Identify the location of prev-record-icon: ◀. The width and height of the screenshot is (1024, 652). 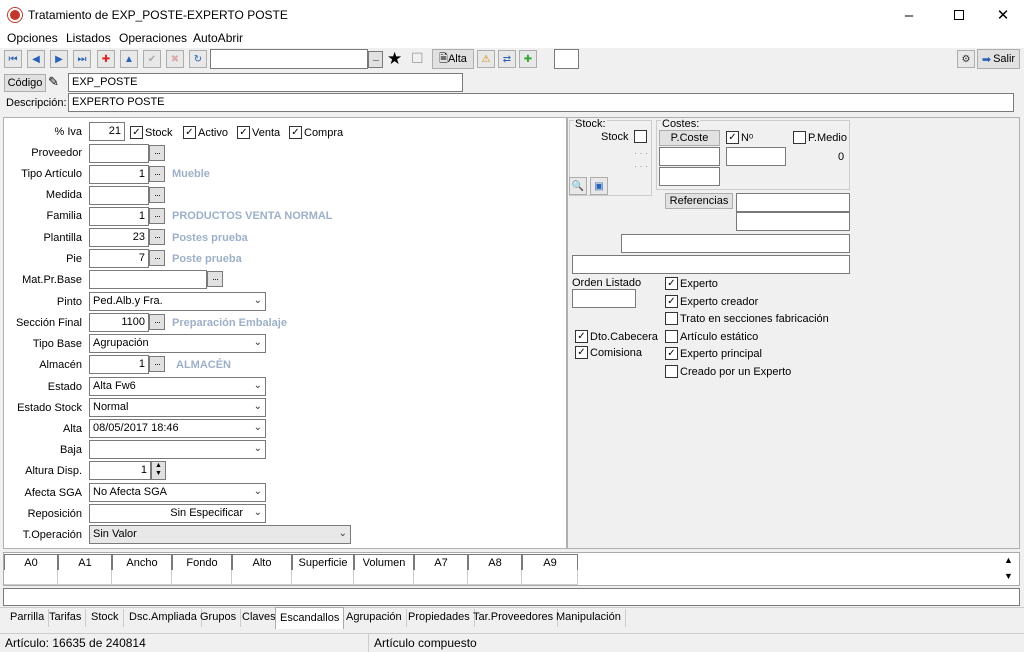
(36, 59).